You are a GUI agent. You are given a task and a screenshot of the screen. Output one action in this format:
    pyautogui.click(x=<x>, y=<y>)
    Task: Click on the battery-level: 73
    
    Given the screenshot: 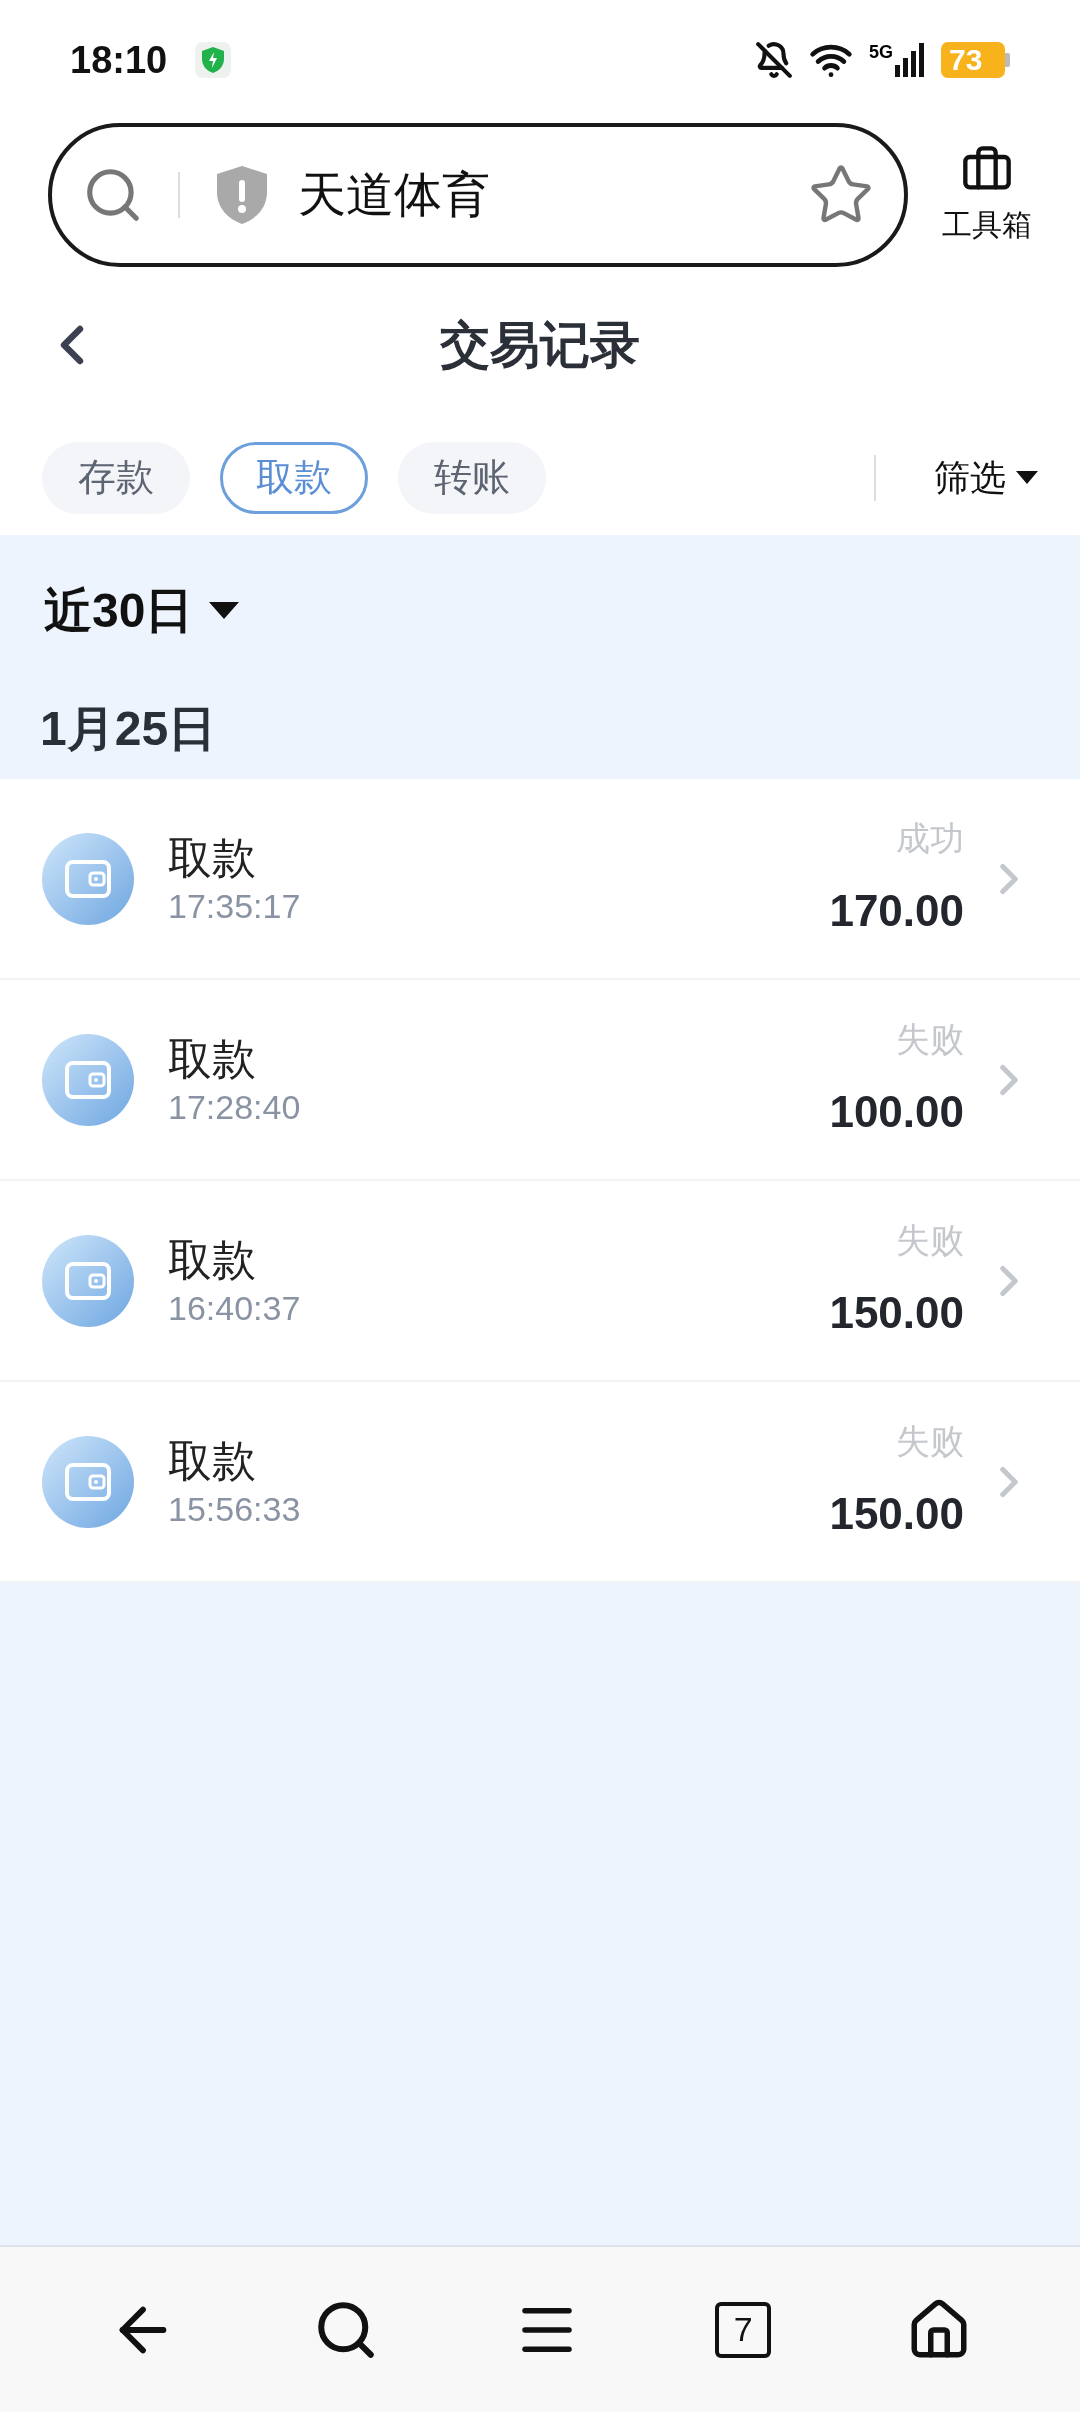 What is the action you would take?
    pyautogui.click(x=973, y=60)
    